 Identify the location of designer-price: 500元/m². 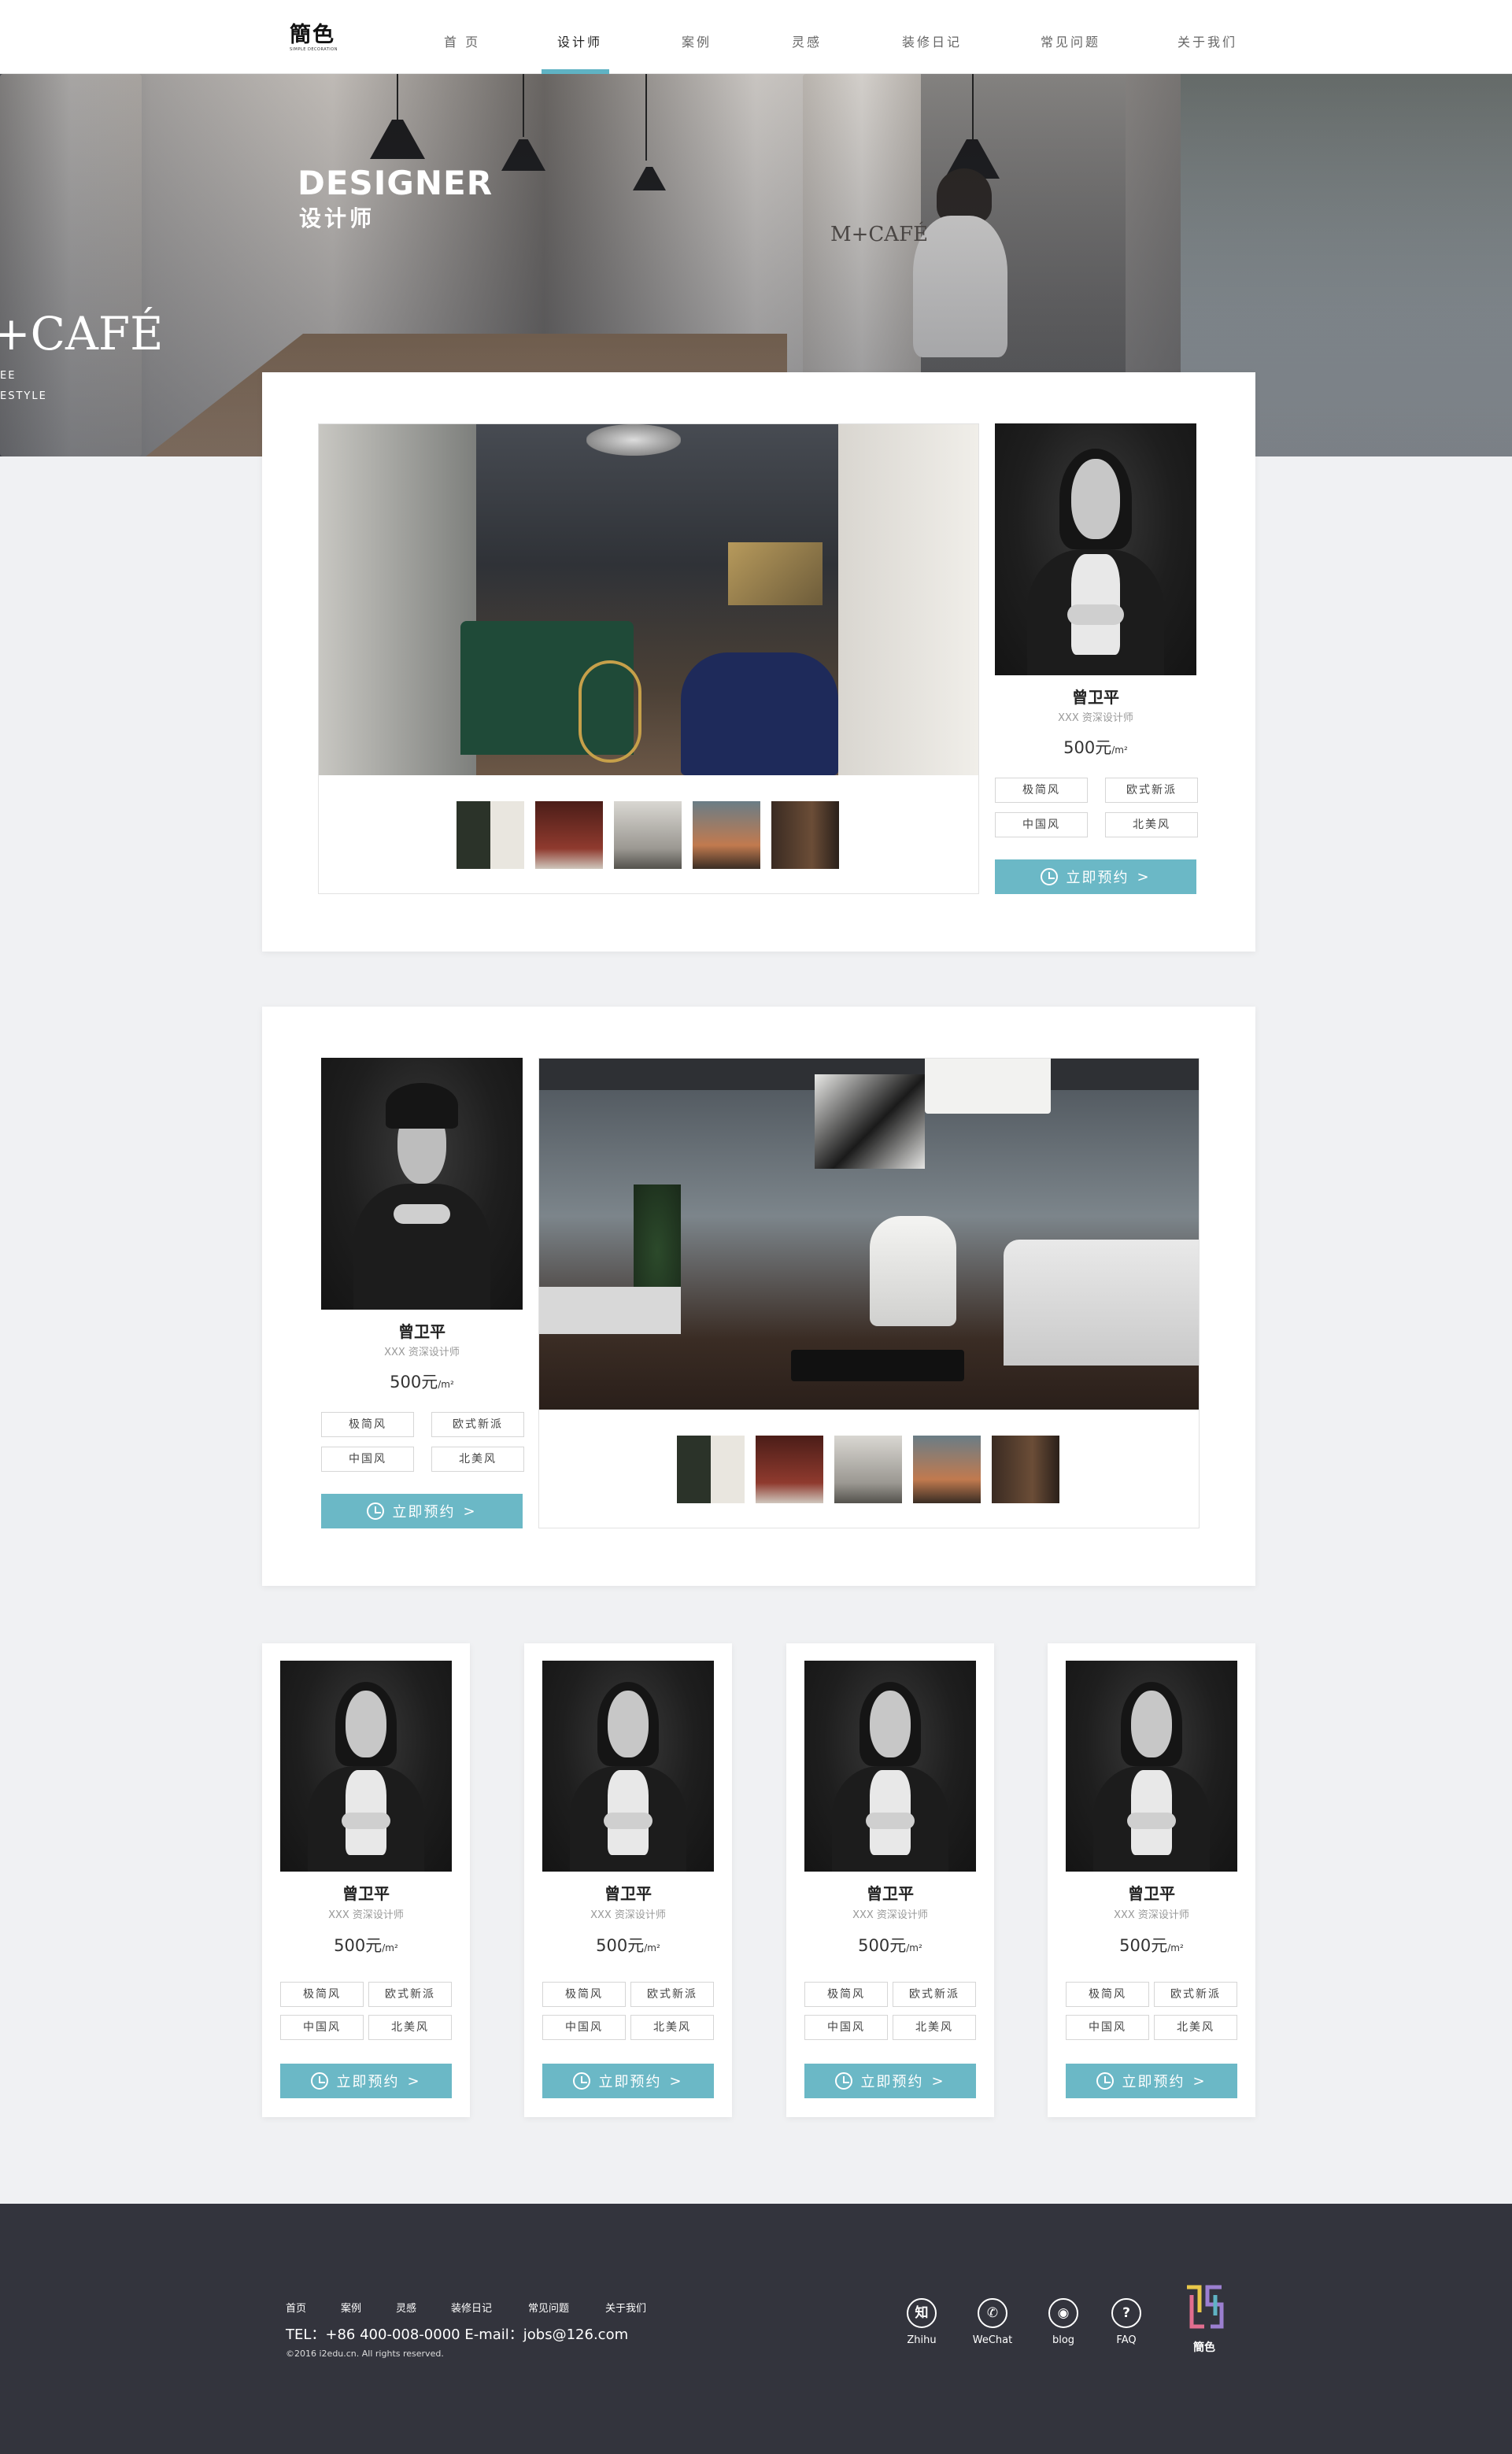
(1151, 1945).